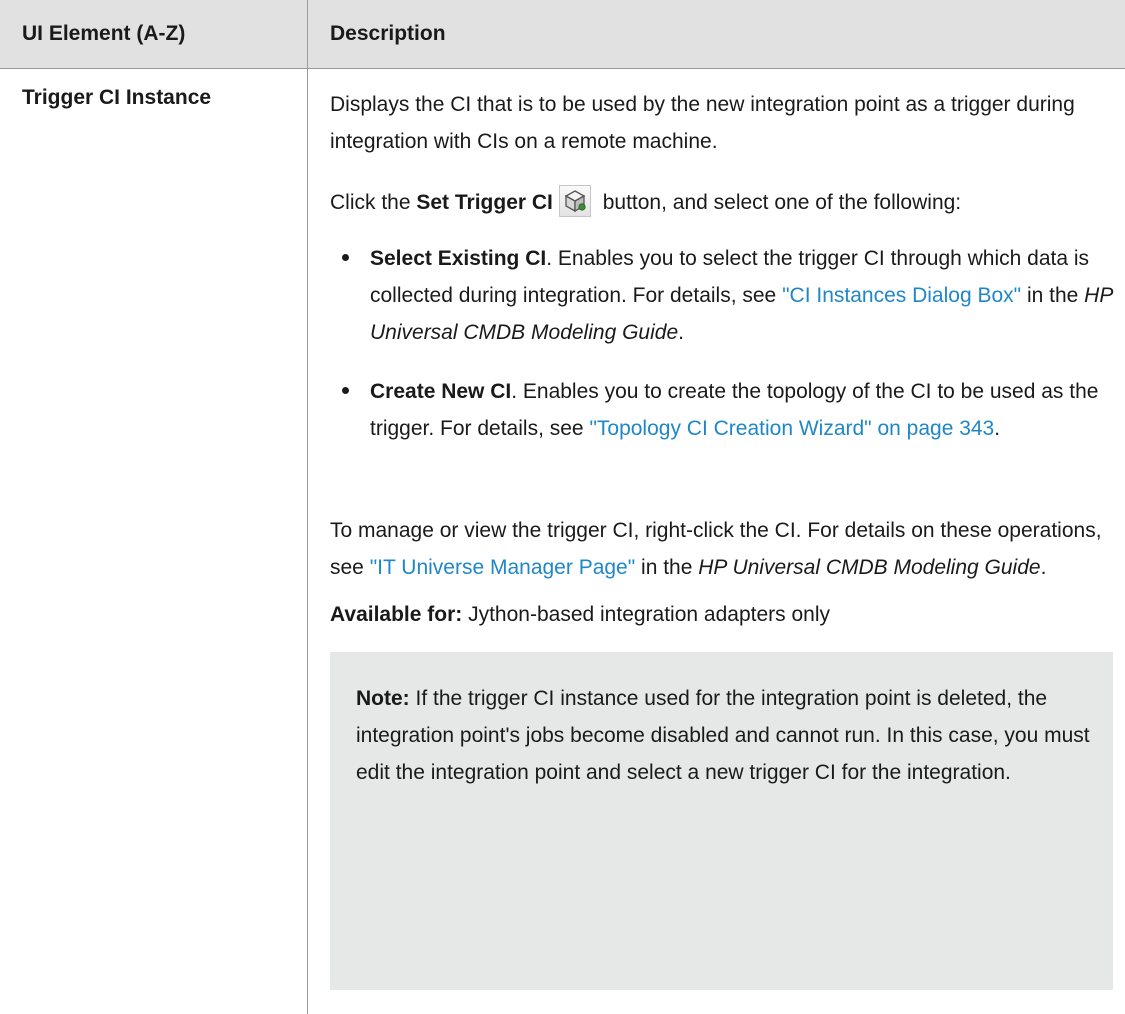  I want to click on note-label: Note:, so click(383, 698).